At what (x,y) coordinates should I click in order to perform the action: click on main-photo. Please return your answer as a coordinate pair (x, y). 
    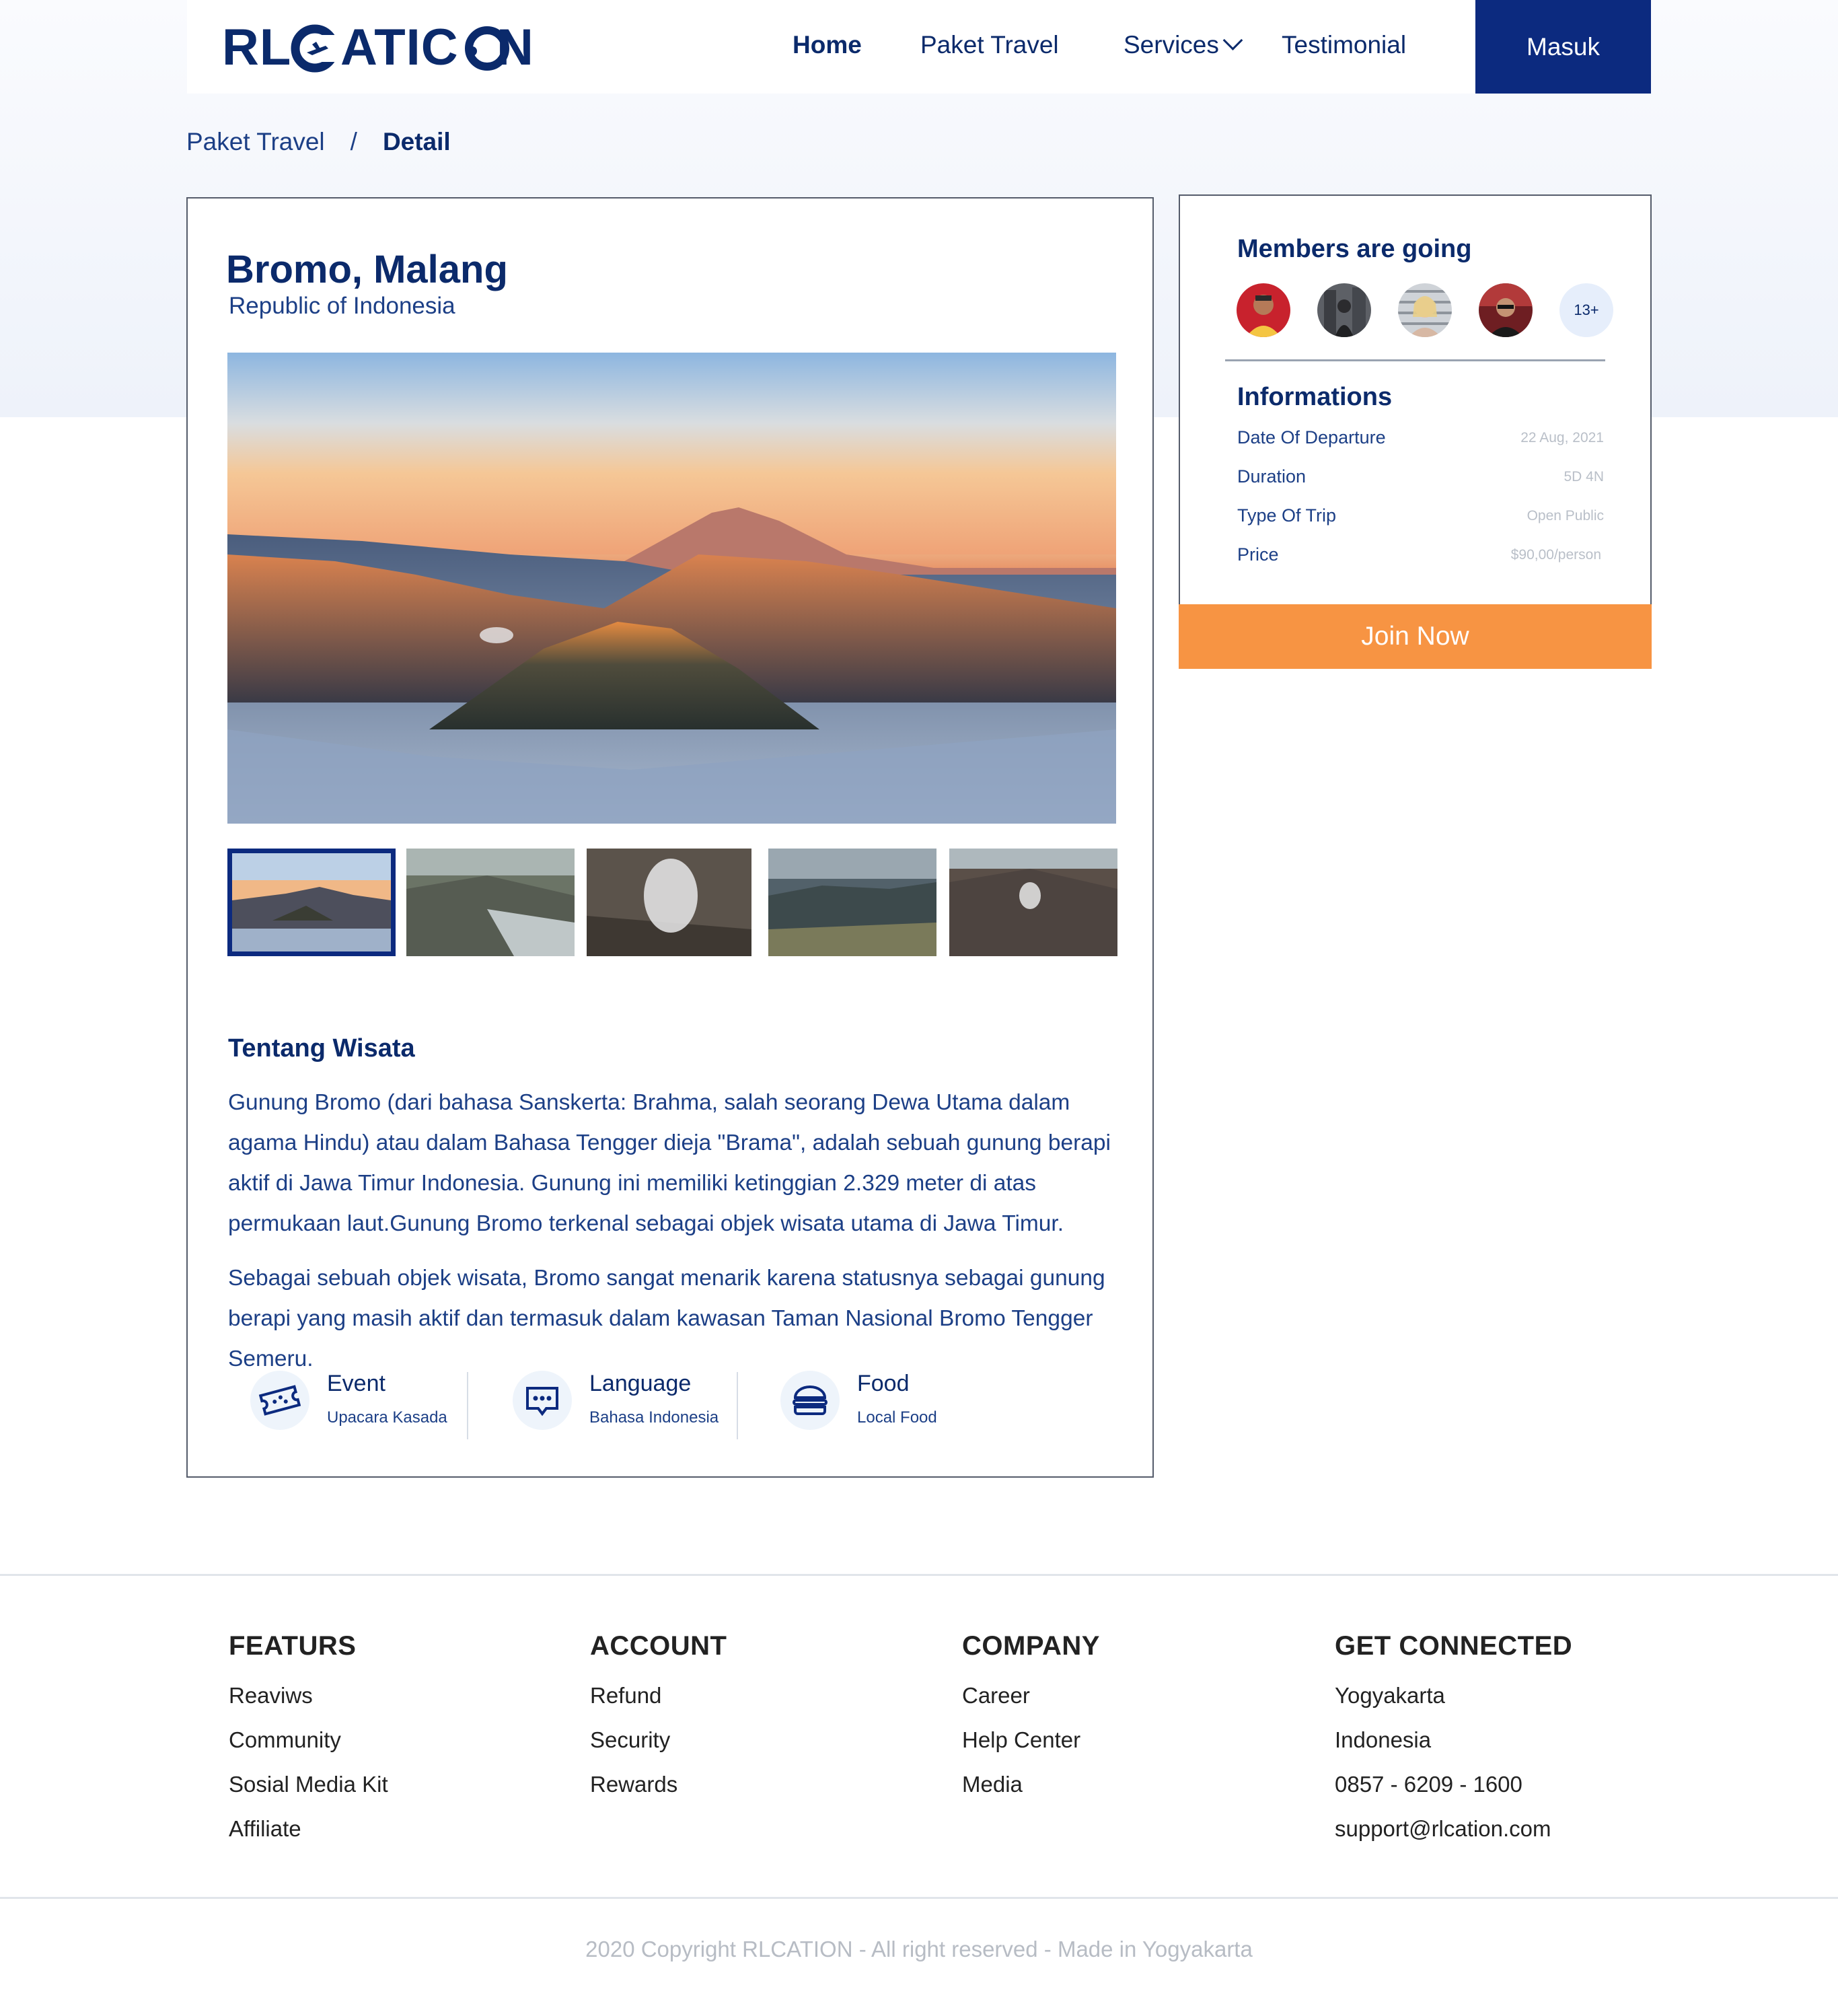
    Looking at the image, I should click on (671, 588).